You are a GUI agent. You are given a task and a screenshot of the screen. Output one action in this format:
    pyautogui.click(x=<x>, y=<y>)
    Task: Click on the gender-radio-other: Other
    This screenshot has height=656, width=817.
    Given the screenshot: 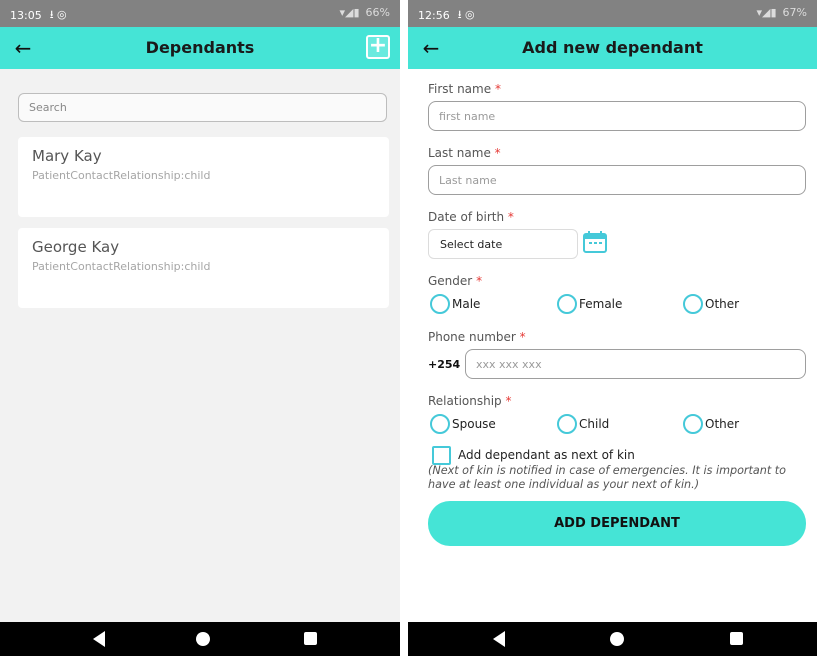 What is the action you would take?
    pyautogui.click(x=711, y=304)
    